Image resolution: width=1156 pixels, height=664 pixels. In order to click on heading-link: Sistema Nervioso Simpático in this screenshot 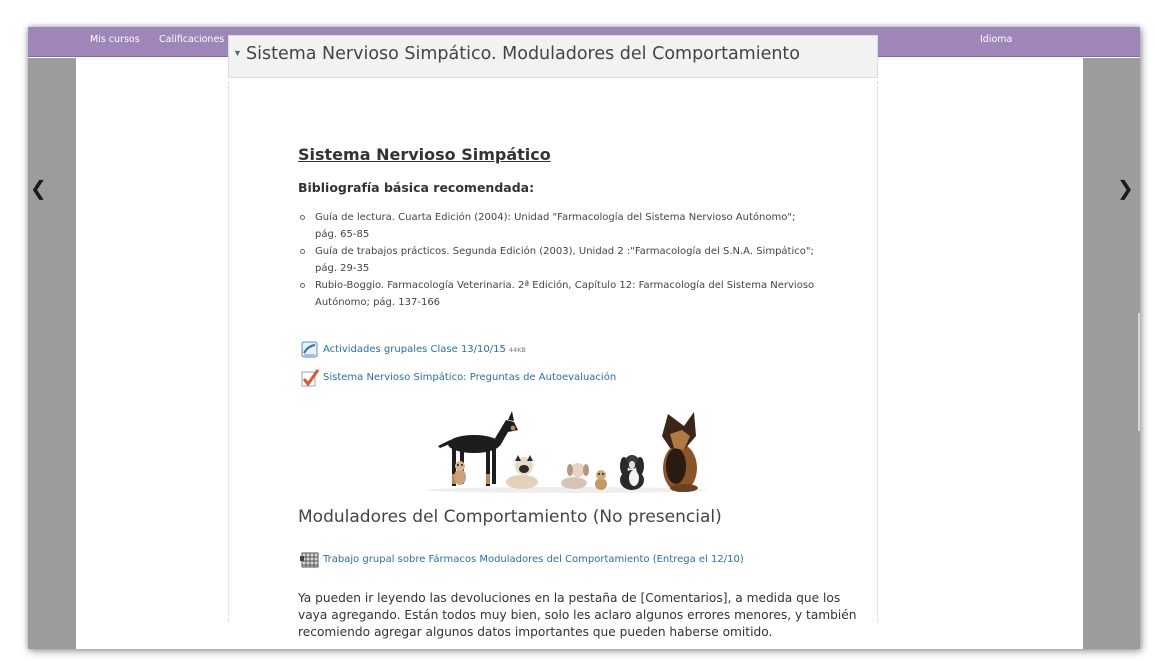, I will do `click(424, 154)`.